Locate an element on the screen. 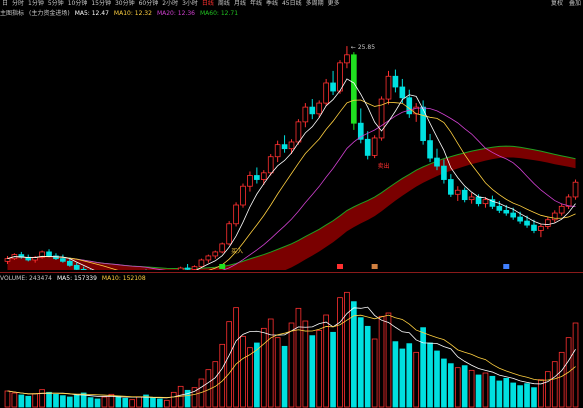  indicator-title: 主图指标 is located at coordinates (12, 13).